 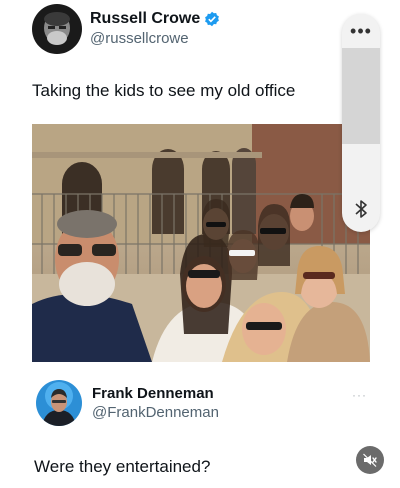 I want to click on bluetooth-icon, so click(x=361, y=211).